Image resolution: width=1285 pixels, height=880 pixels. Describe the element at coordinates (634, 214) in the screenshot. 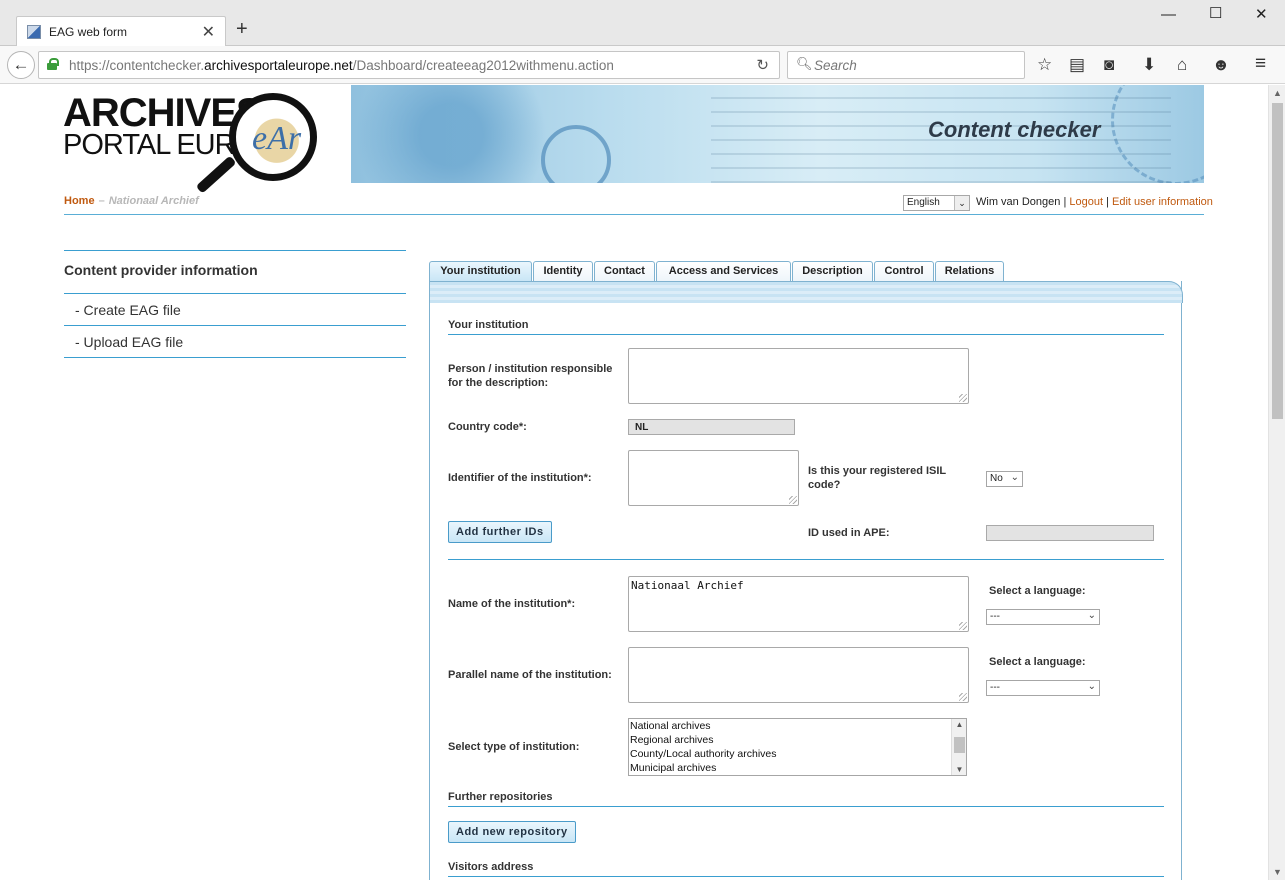

I see `header-divider` at that location.